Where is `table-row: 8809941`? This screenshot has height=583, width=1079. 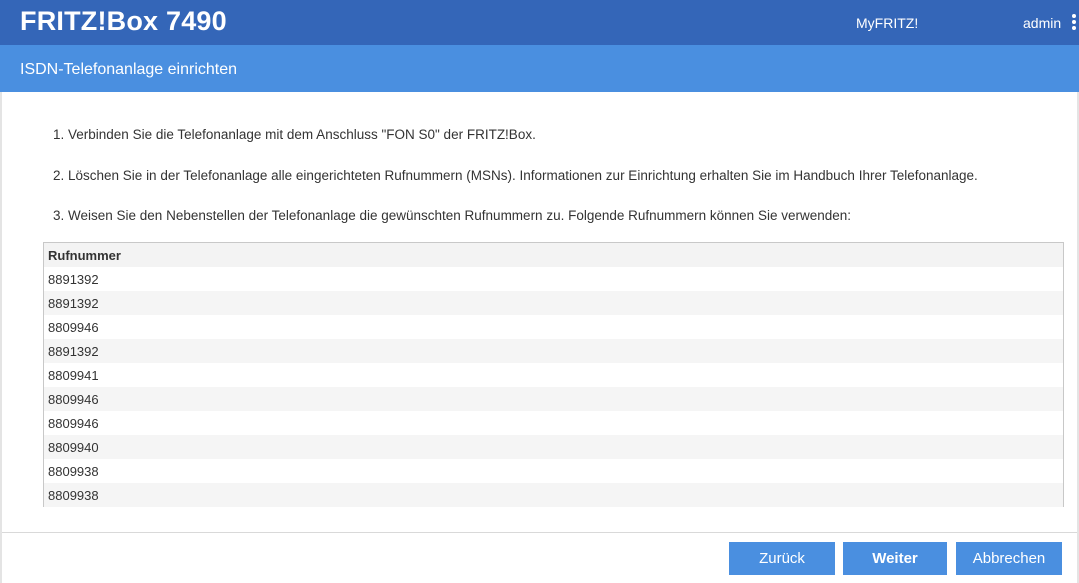
table-row: 8809941 is located at coordinates (553, 375).